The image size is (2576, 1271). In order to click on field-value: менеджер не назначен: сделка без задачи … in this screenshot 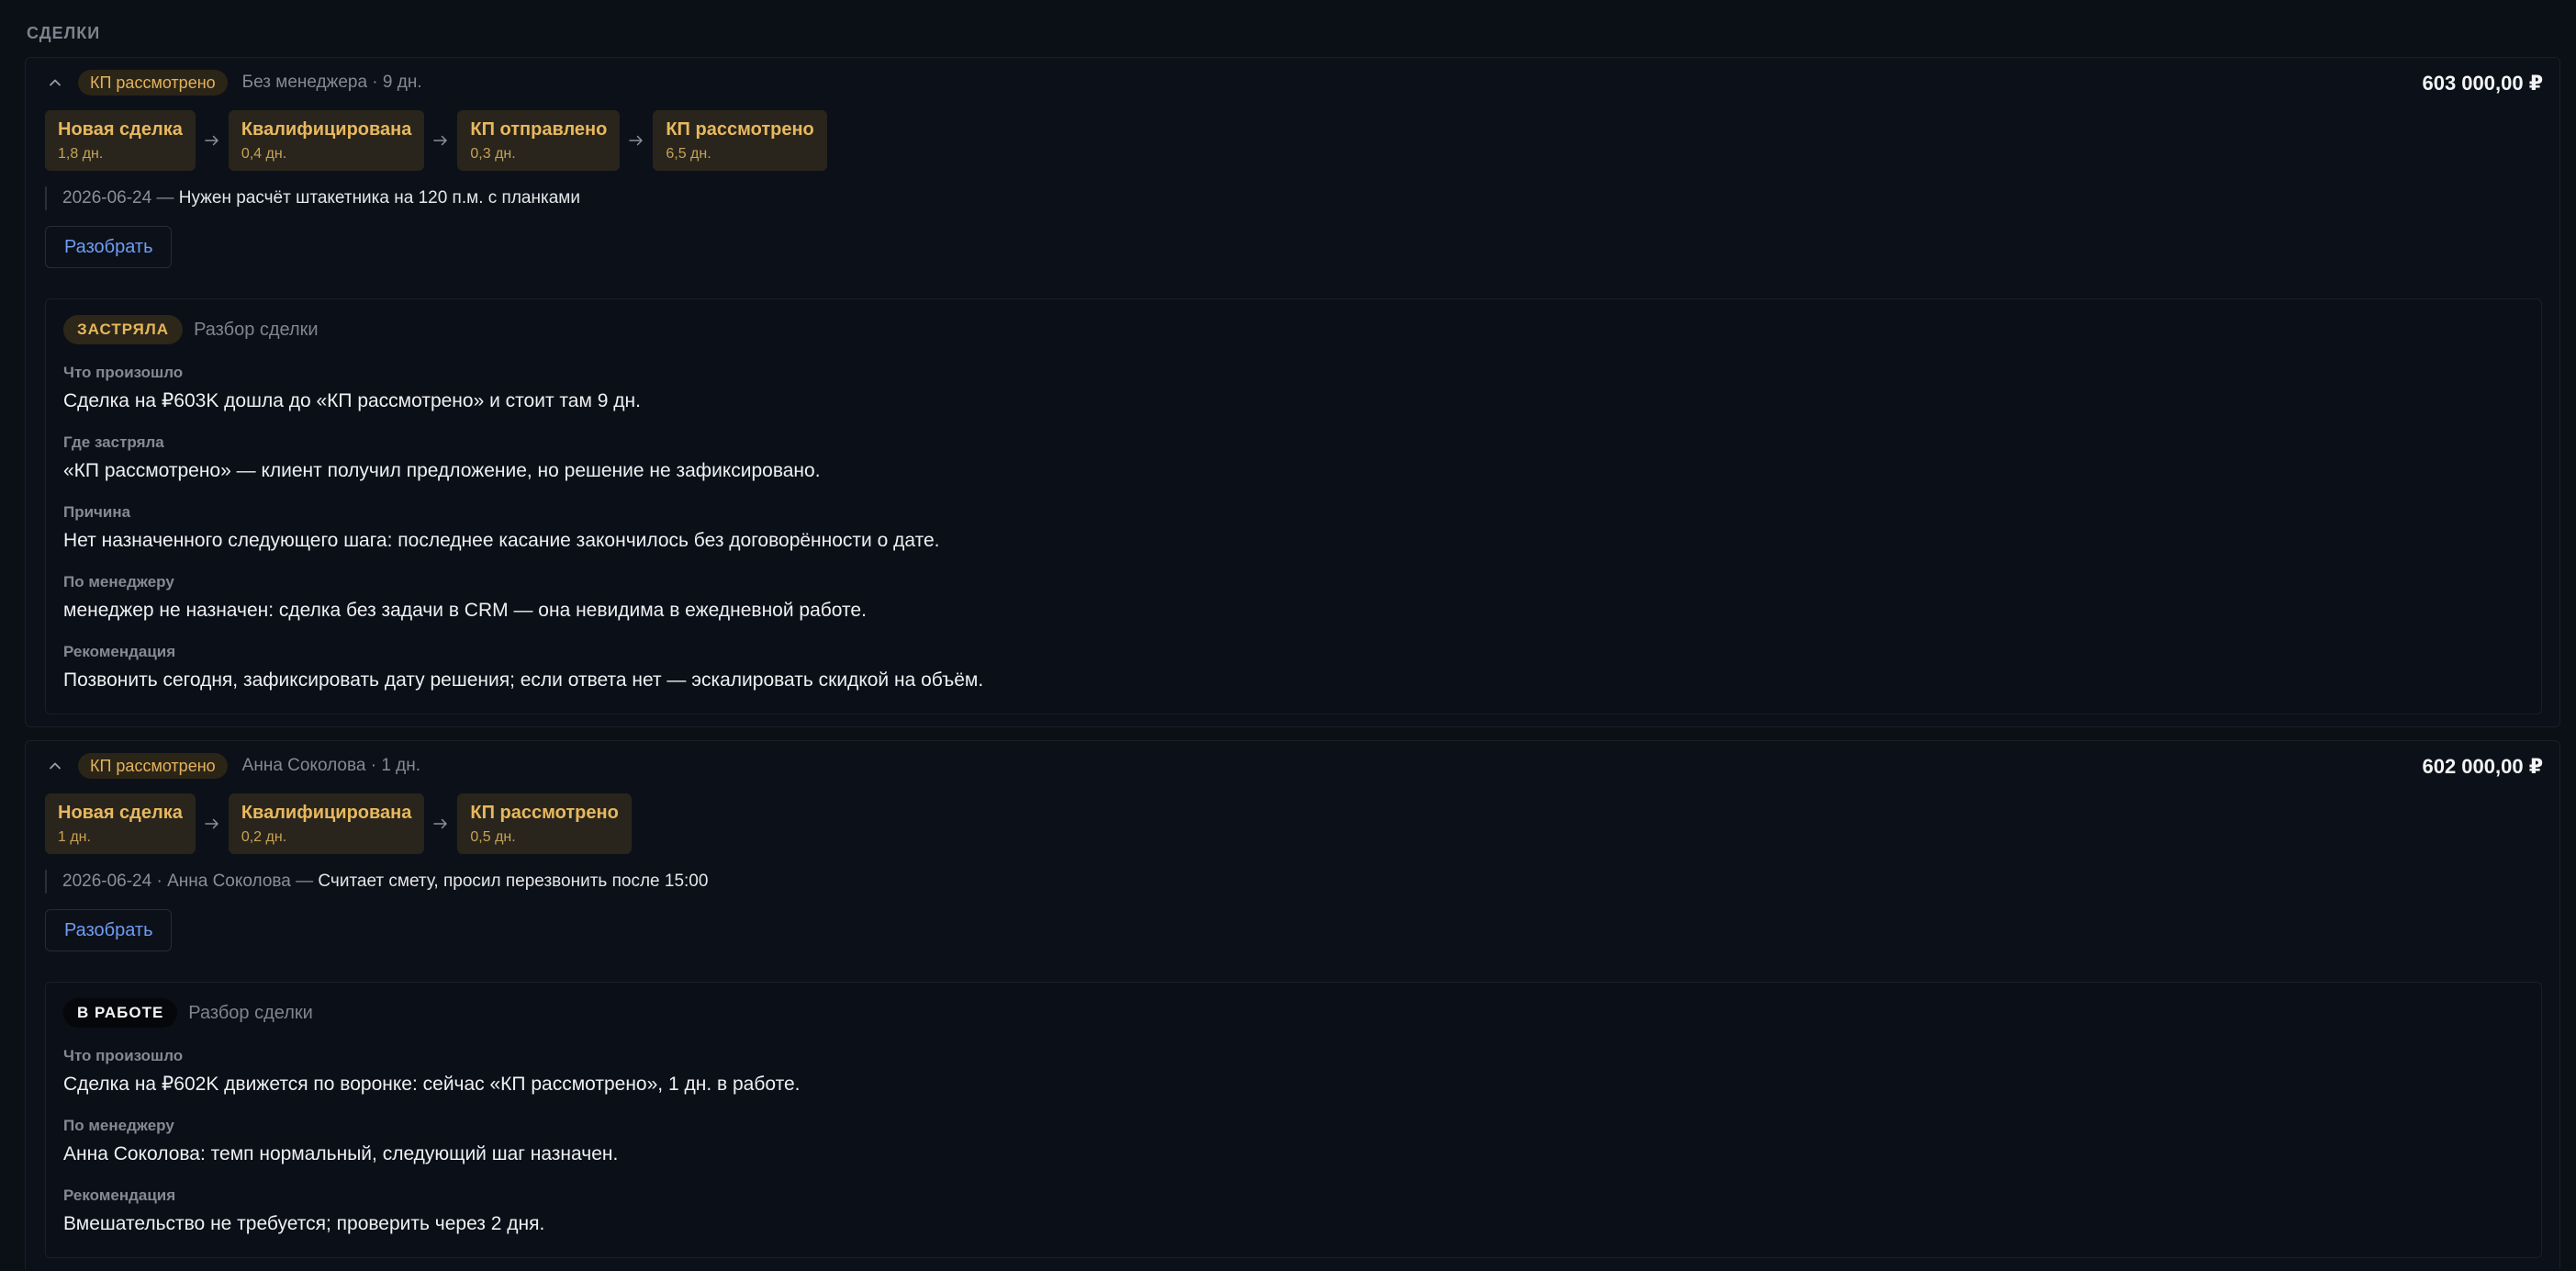, I will do `click(465, 610)`.